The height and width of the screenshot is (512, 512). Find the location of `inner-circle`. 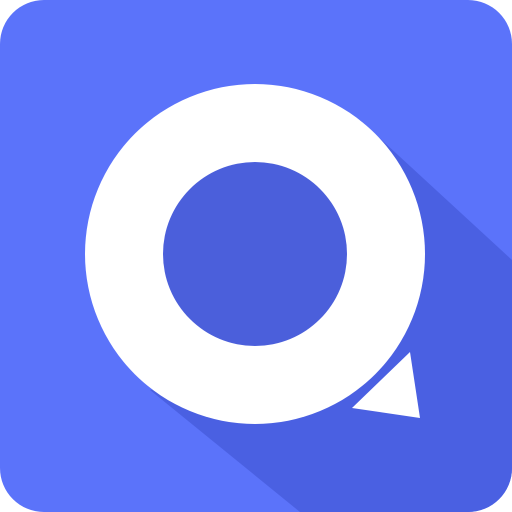

inner-circle is located at coordinates (255, 254).